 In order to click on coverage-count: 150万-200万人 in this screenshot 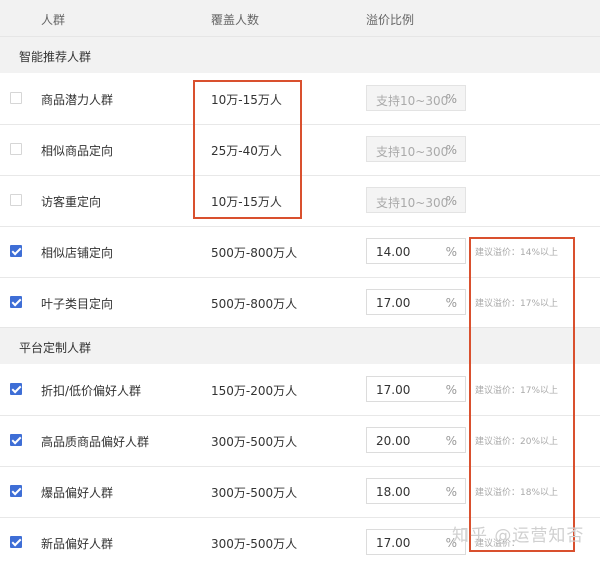, I will do `click(254, 391)`.